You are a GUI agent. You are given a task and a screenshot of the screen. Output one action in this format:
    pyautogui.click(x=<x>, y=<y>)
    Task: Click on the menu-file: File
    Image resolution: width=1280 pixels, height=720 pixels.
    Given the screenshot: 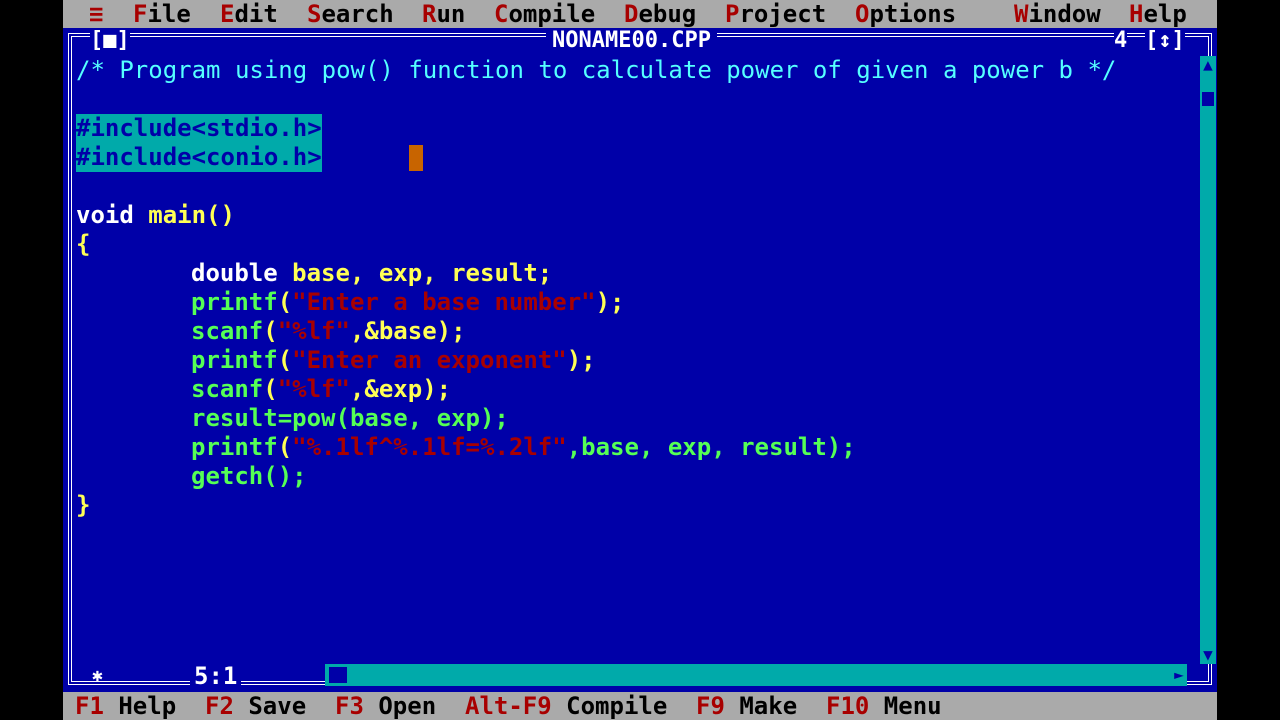 What is the action you would take?
    pyautogui.click(x=162, y=14)
    